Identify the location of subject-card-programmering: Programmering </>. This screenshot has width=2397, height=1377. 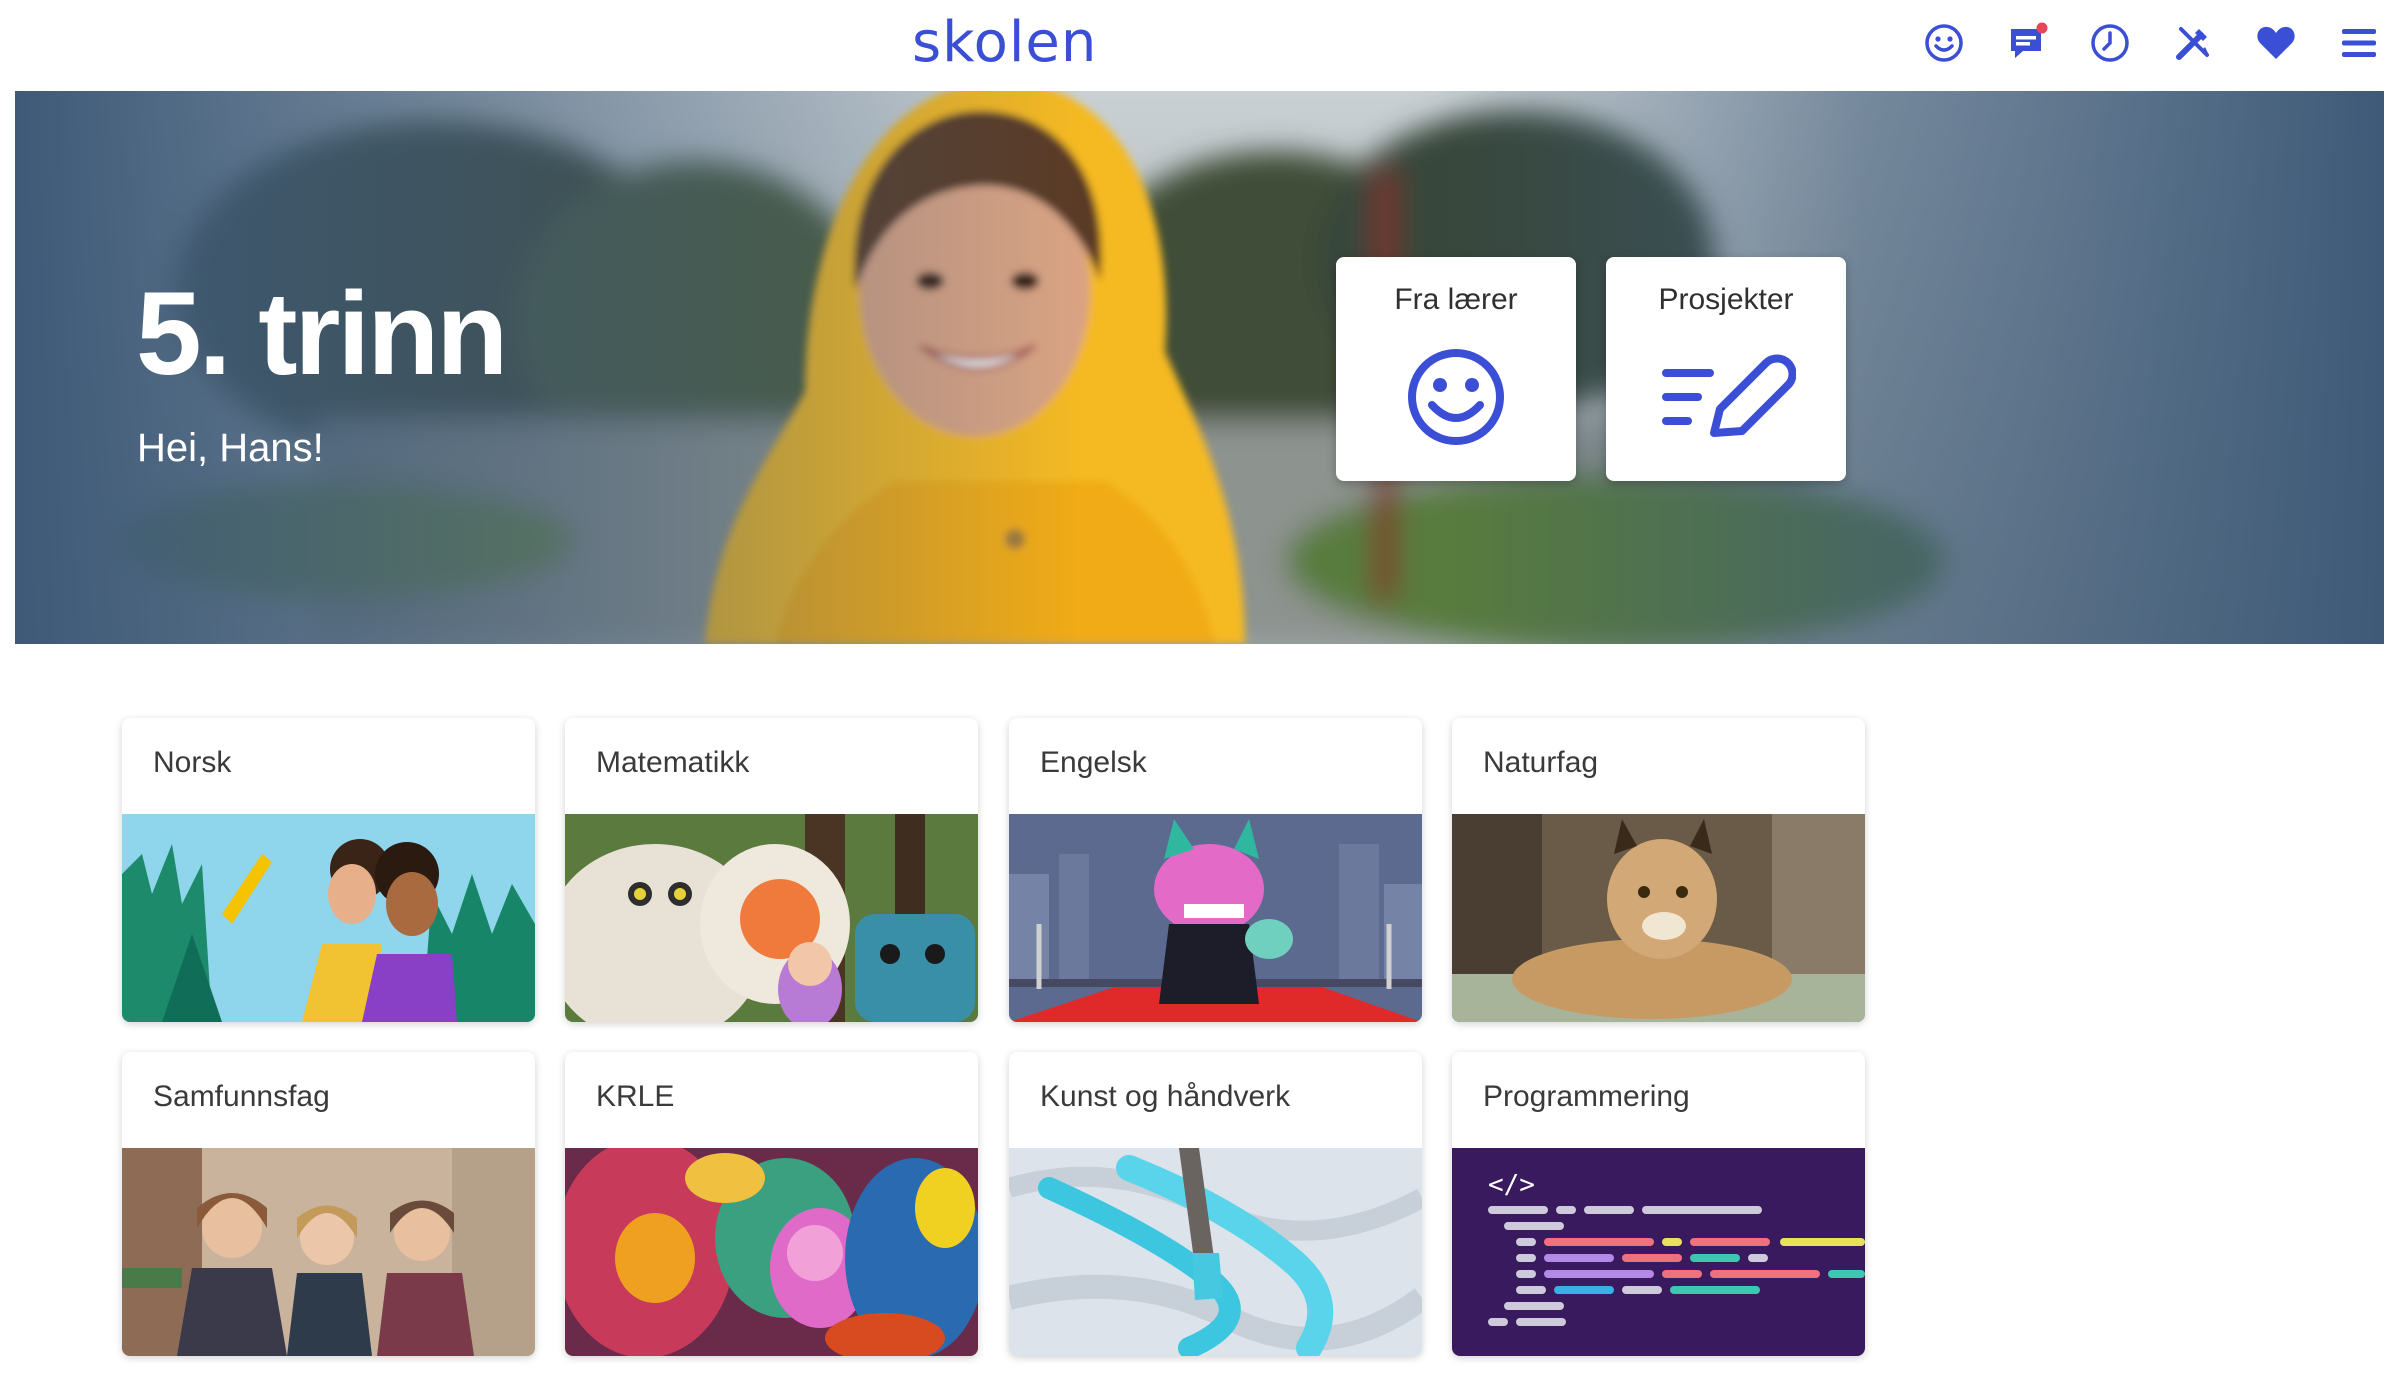
(1658, 1204).